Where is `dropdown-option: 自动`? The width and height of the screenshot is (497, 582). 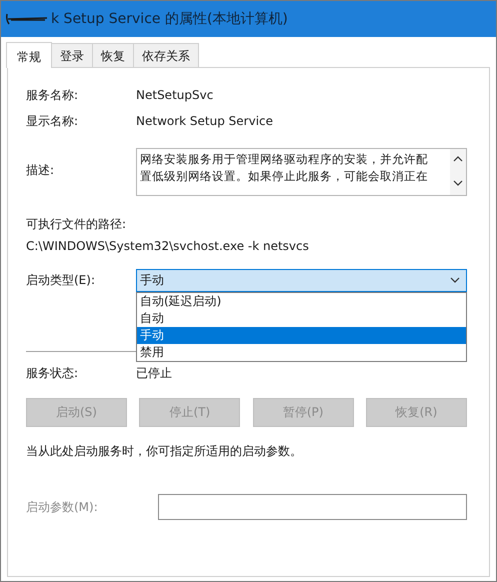 dropdown-option: 自动 is located at coordinates (301, 318).